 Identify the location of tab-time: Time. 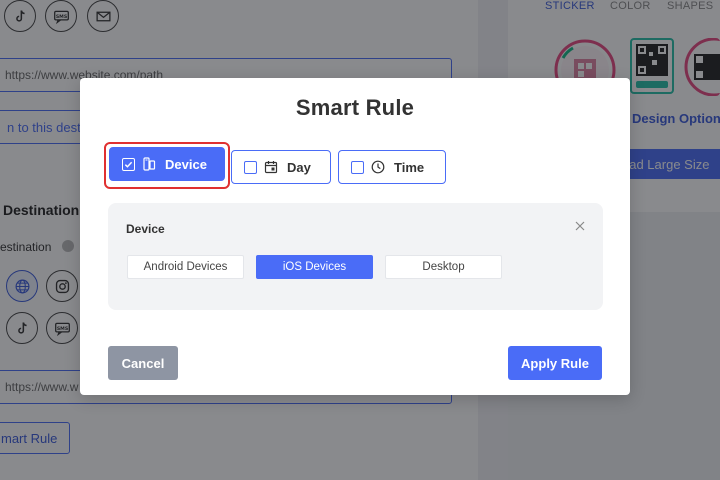
(392, 167).